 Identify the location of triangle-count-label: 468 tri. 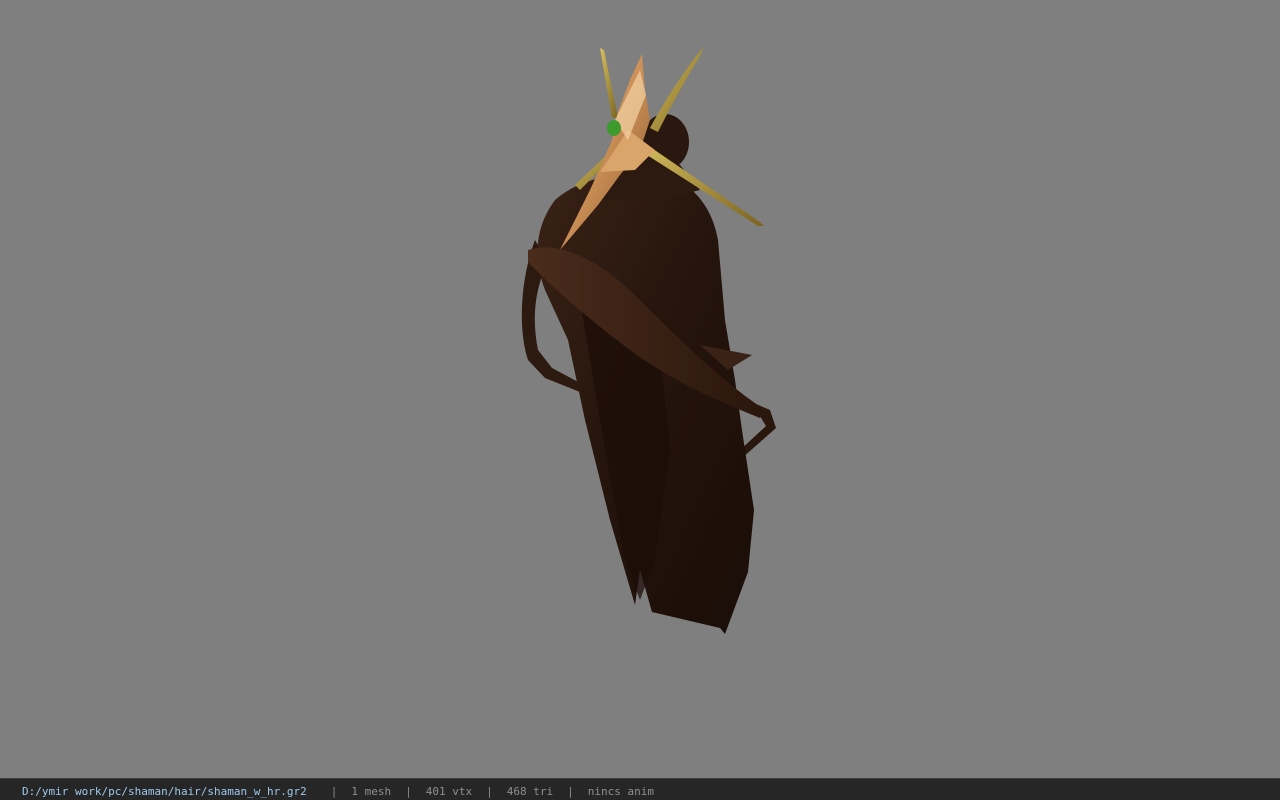
(530, 791).